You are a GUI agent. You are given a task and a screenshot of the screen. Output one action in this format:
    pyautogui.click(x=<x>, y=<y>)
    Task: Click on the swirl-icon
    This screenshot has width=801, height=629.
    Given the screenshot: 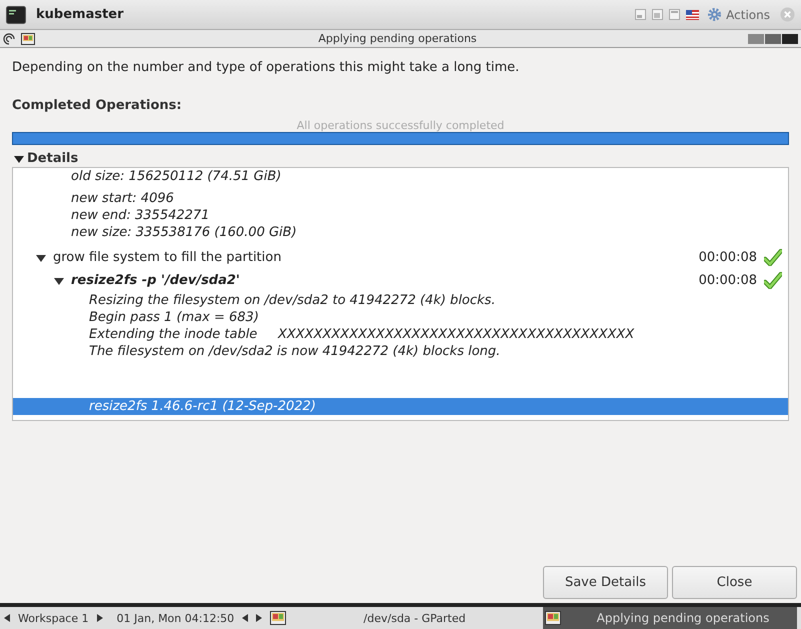 What is the action you would take?
    pyautogui.click(x=9, y=38)
    